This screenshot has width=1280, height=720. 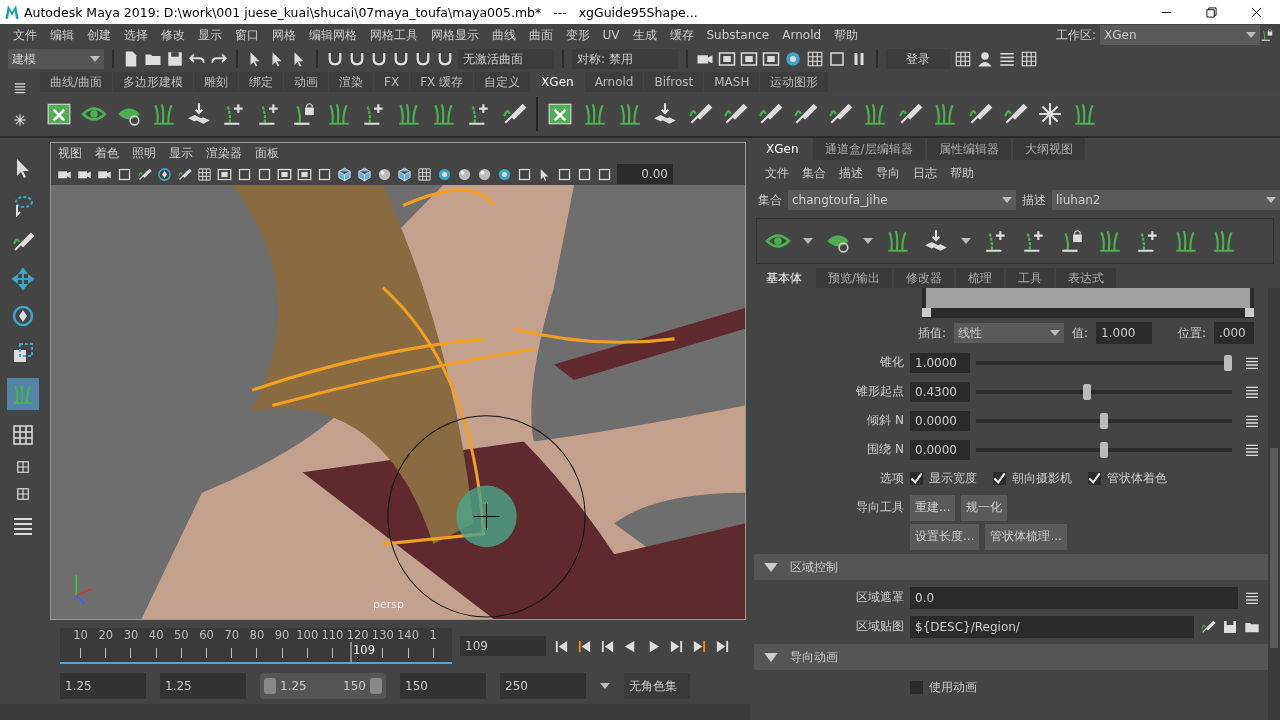 I want to click on menu-item: 曲面, so click(x=540, y=35).